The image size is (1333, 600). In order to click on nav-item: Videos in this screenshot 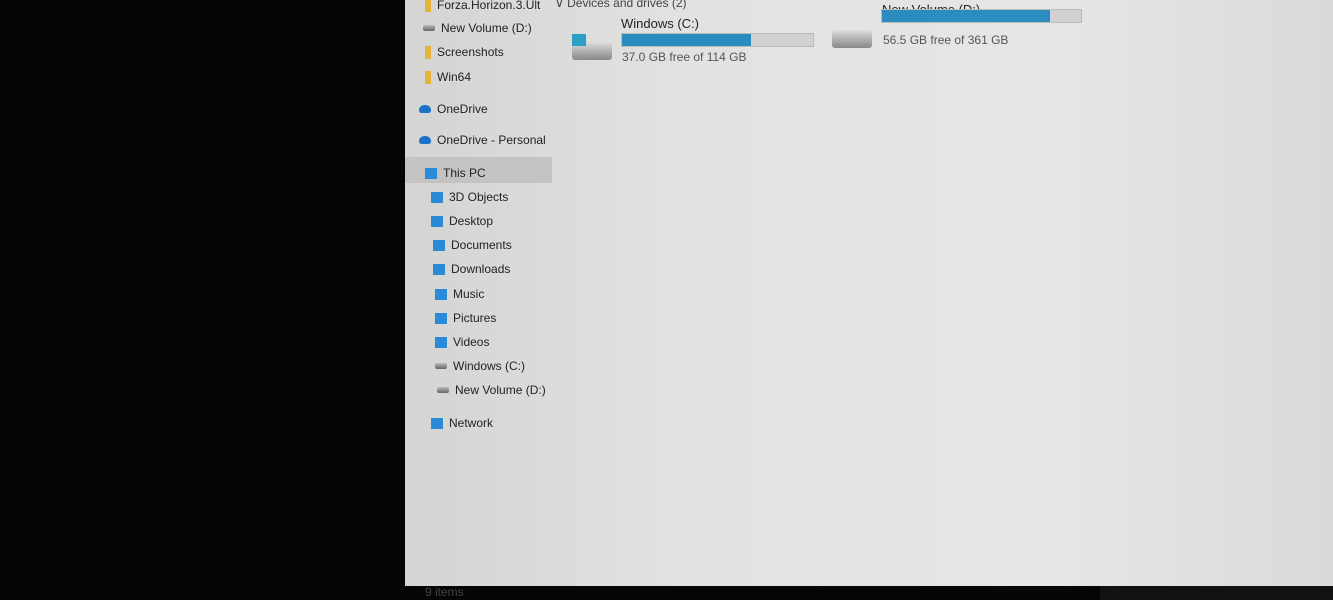, I will do `click(462, 342)`.